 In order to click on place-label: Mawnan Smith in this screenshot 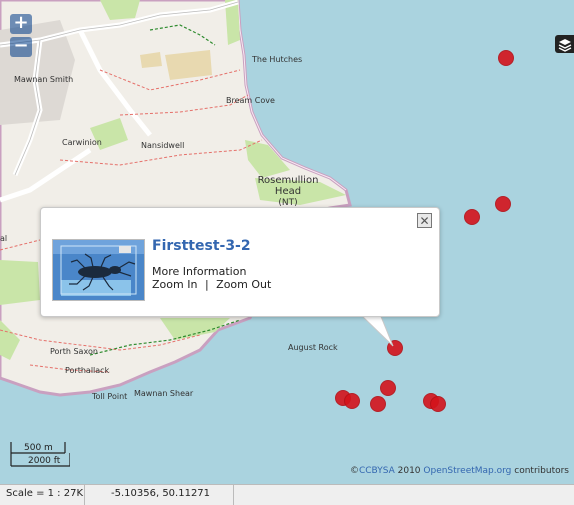, I will do `click(44, 79)`.